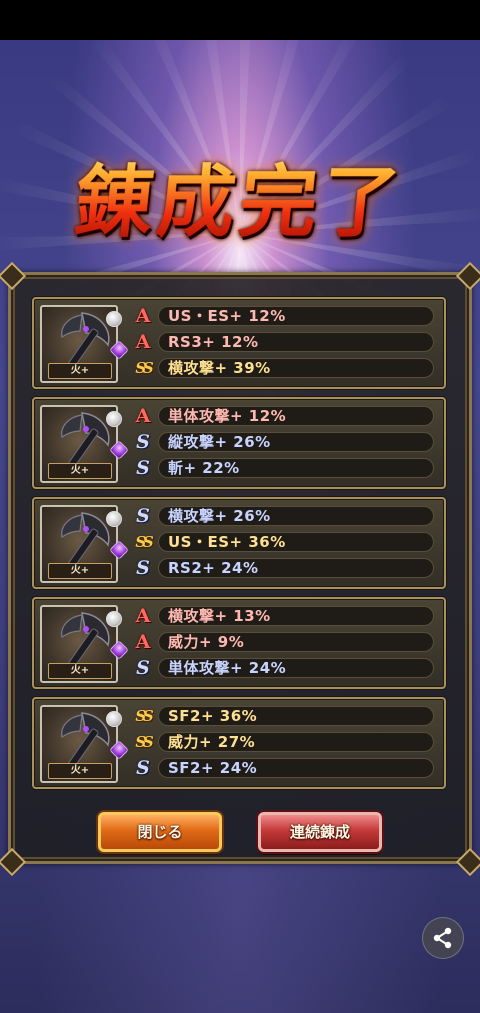 This screenshot has width=480, height=1013. Describe the element at coordinates (240, 20) in the screenshot. I see `status-bar` at that location.